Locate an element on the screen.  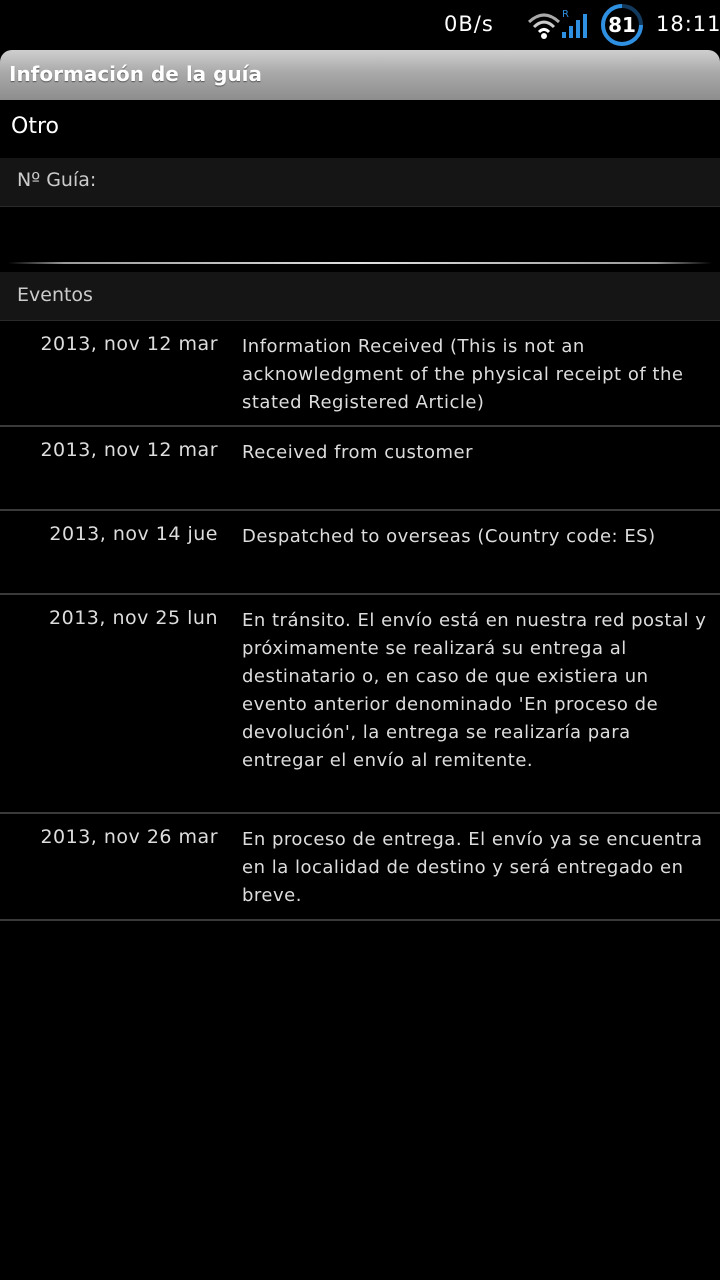
event-date: 2013, nov 26 mar is located at coordinates (129, 837).